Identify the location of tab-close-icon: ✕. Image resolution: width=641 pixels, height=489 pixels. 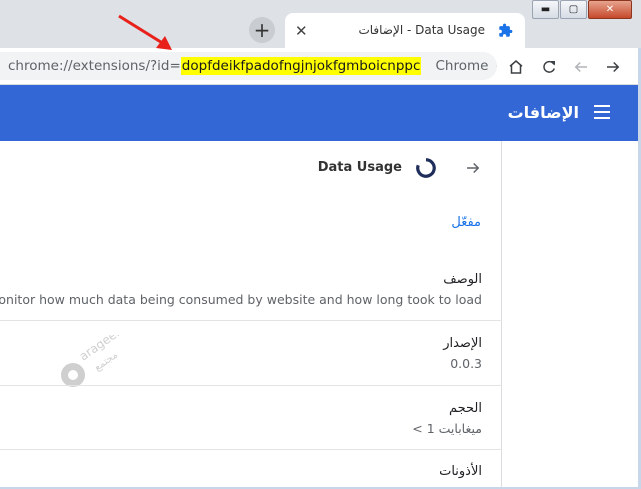
(301, 31).